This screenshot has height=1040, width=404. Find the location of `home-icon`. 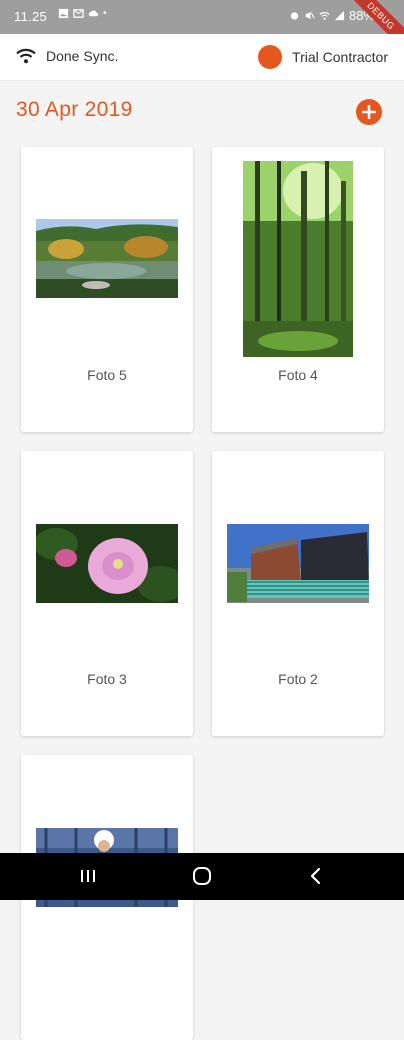

home-icon is located at coordinates (202, 876).